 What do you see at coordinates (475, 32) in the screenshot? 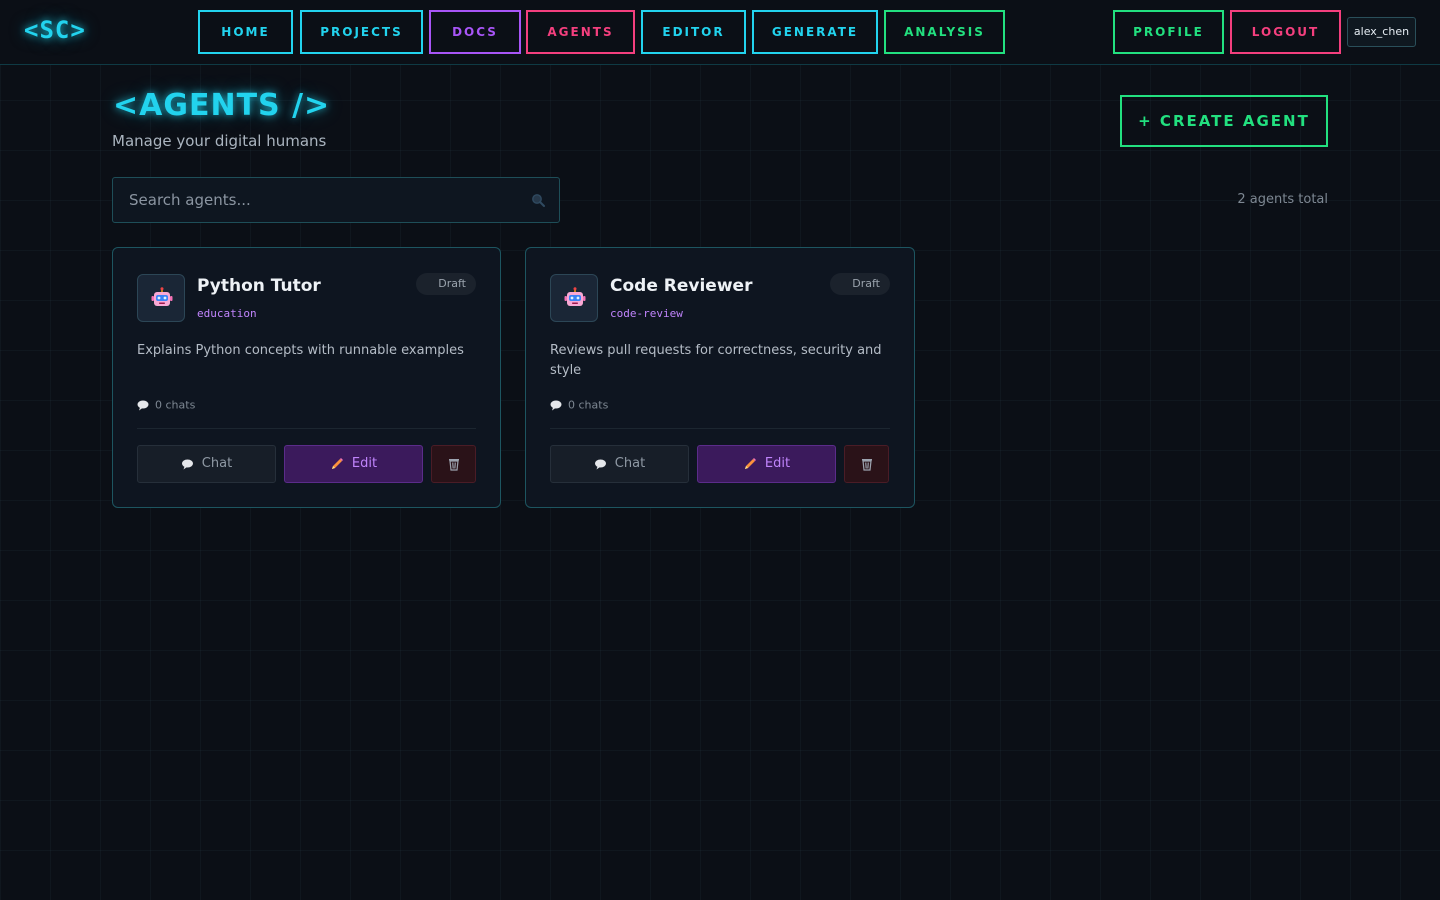
I see `nav-docs: DOCS` at bounding box center [475, 32].